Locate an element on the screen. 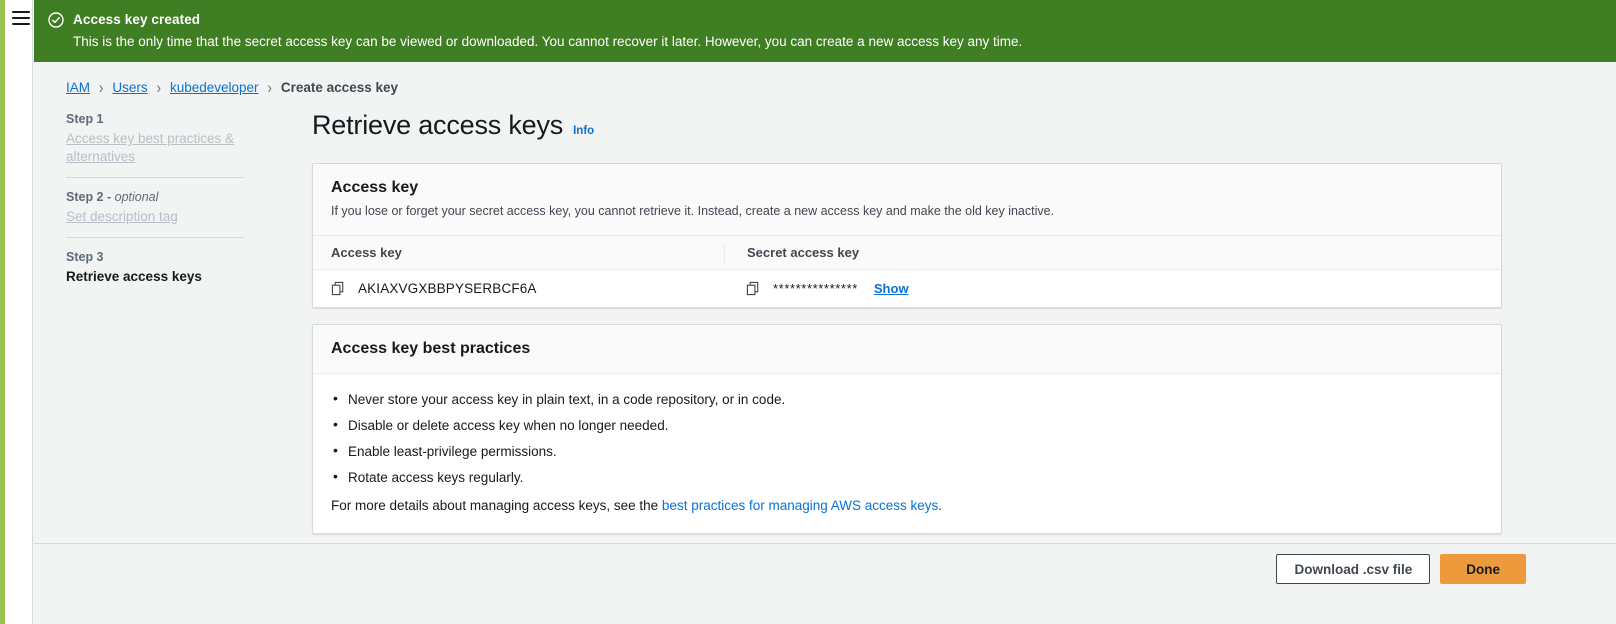  access-key-table-header: Access key Secret access key is located at coordinates (907, 253).